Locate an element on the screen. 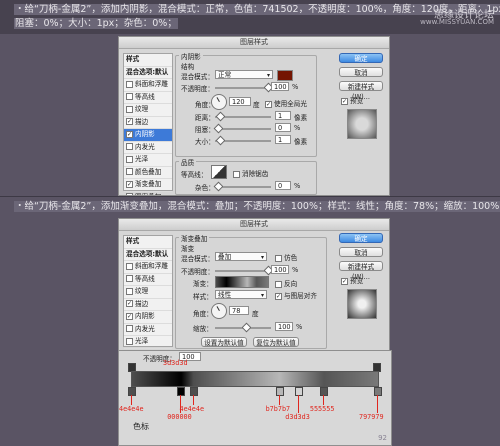  size-slider is located at coordinates (243, 140).